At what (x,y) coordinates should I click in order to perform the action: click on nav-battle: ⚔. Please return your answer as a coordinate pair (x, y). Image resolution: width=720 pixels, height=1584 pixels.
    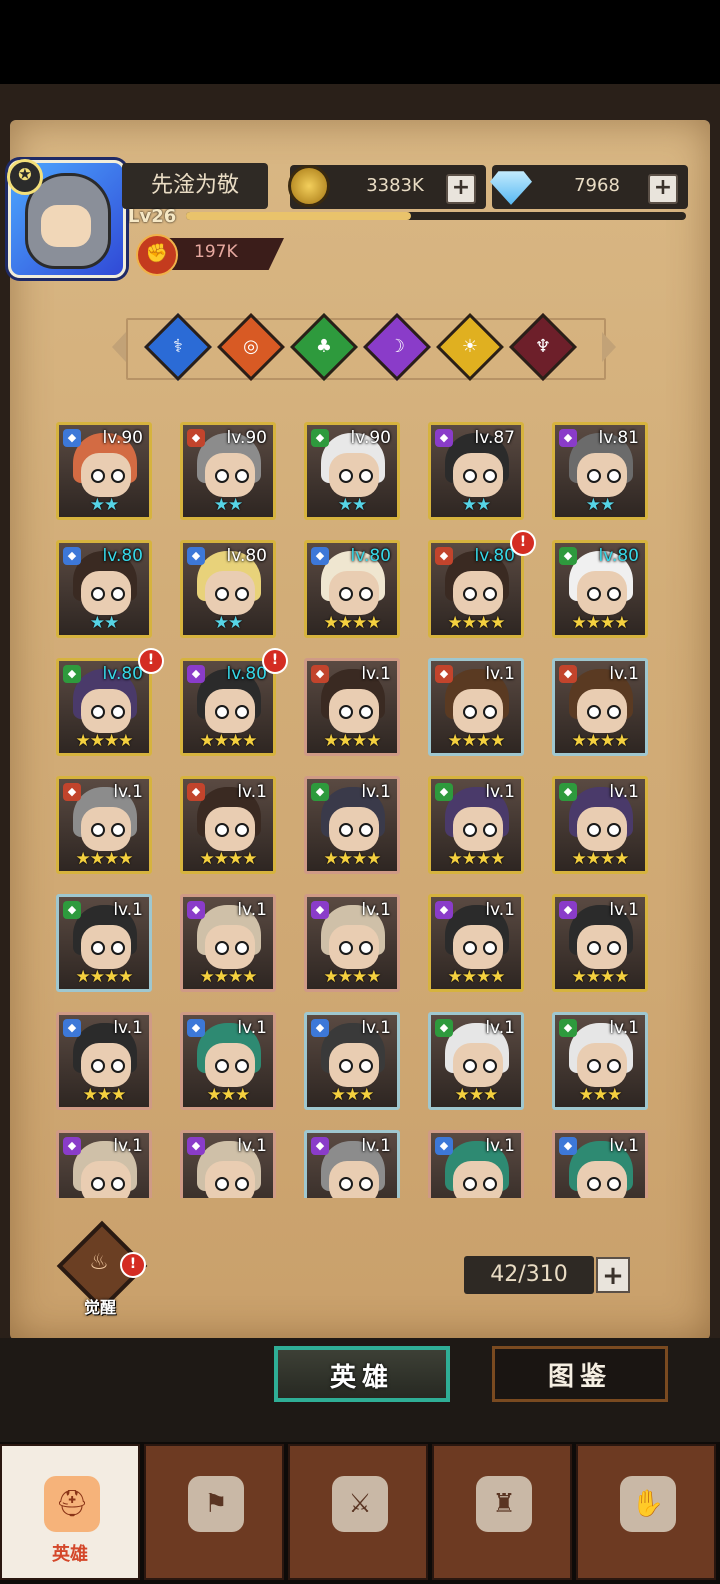
    Looking at the image, I should click on (358, 1512).